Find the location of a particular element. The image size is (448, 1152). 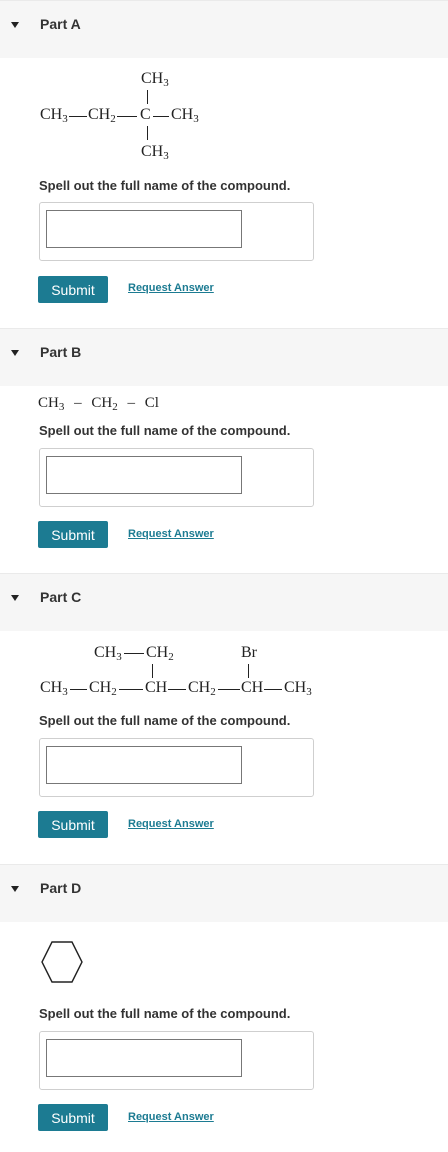

part-c-request-answer-link: Request Answer is located at coordinates (171, 824).